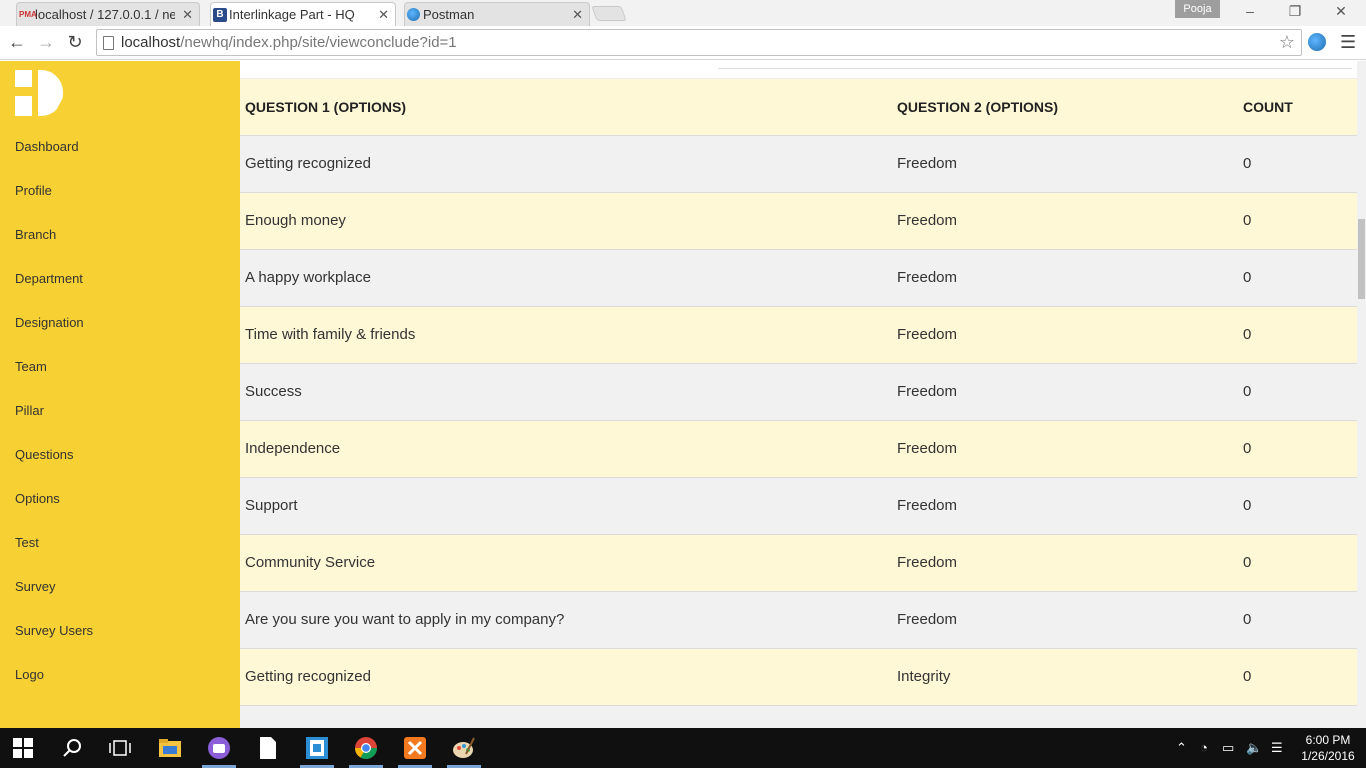  I want to click on tab-title: Interlinkage Part - HQ, so click(292, 14).